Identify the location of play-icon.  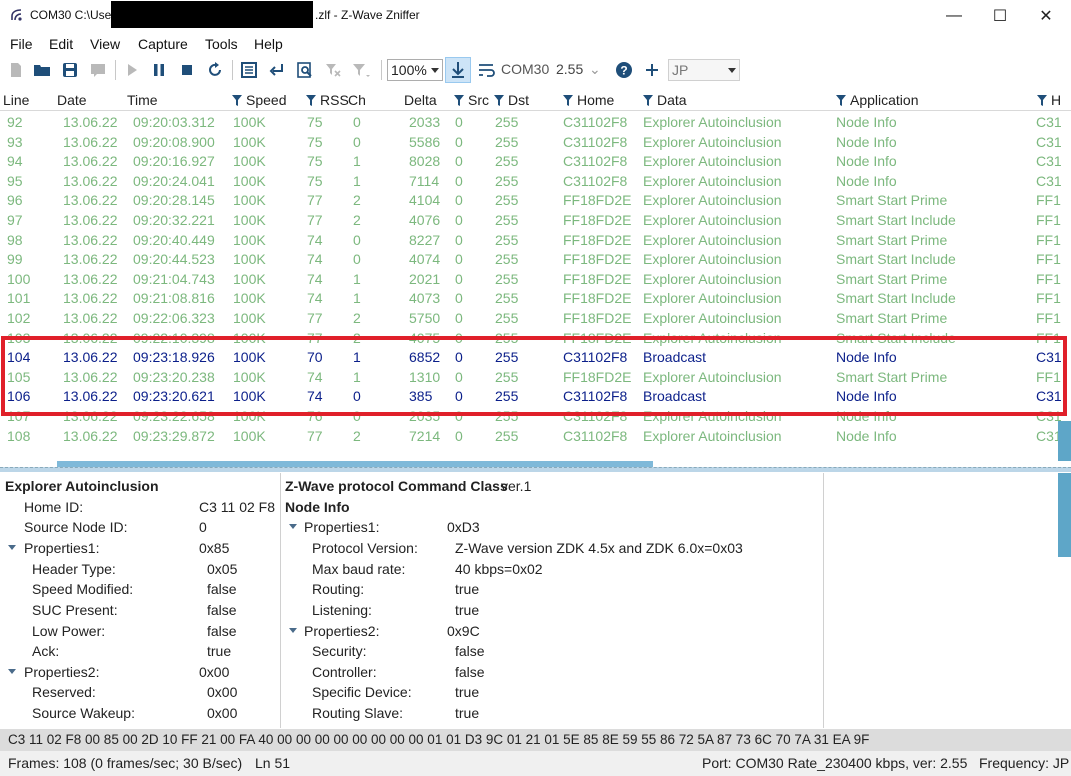
(132, 70).